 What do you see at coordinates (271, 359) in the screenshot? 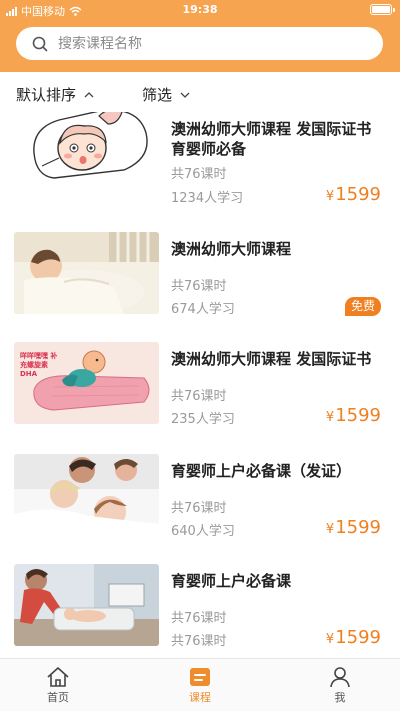
I see `course-title: 澳洲幼师大师课程 发国际证书` at bounding box center [271, 359].